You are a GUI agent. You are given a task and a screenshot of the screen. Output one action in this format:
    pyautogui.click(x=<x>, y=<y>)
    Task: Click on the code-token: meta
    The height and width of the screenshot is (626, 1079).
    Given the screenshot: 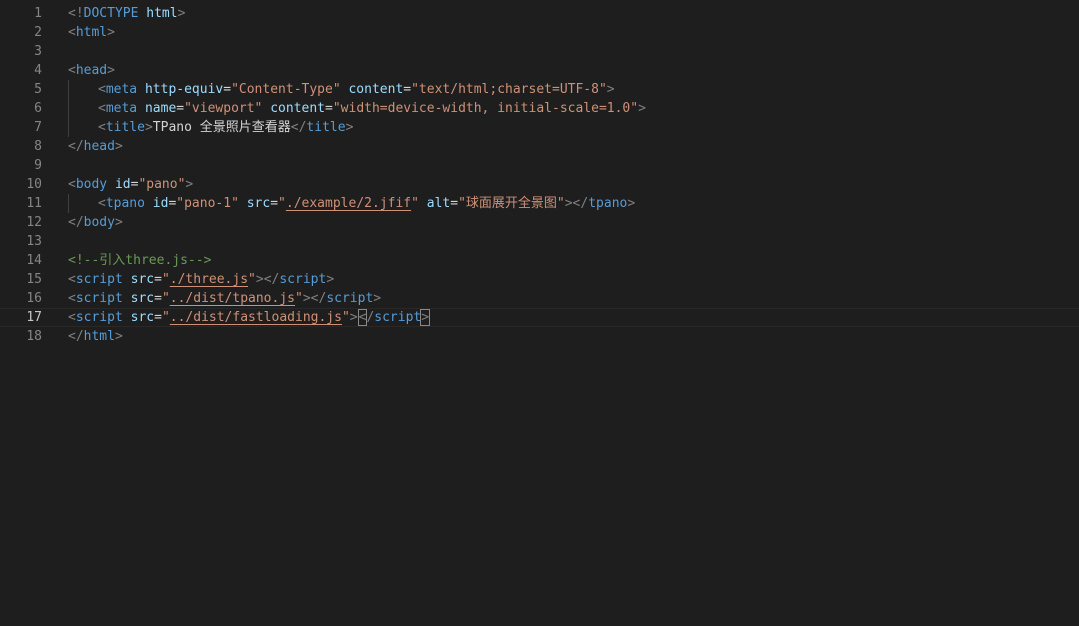 What is the action you would take?
    pyautogui.click(x=121, y=89)
    